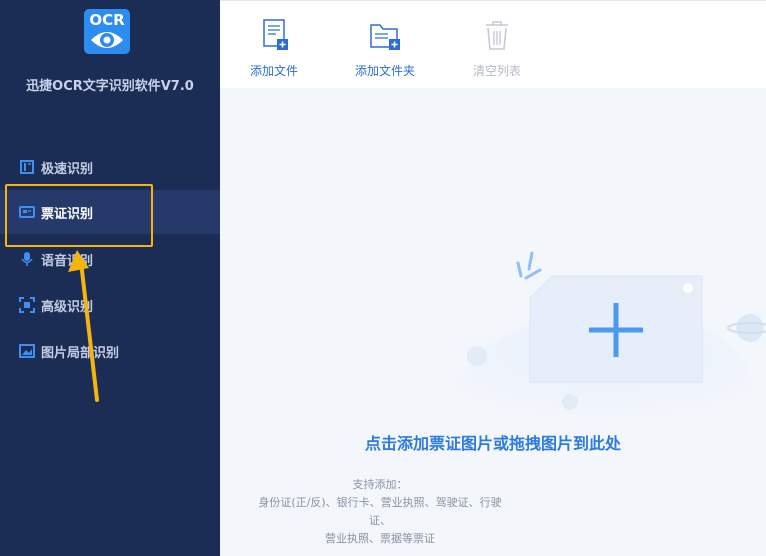 The height and width of the screenshot is (556, 766). I want to click on microphone-icon, so click(27, 259).